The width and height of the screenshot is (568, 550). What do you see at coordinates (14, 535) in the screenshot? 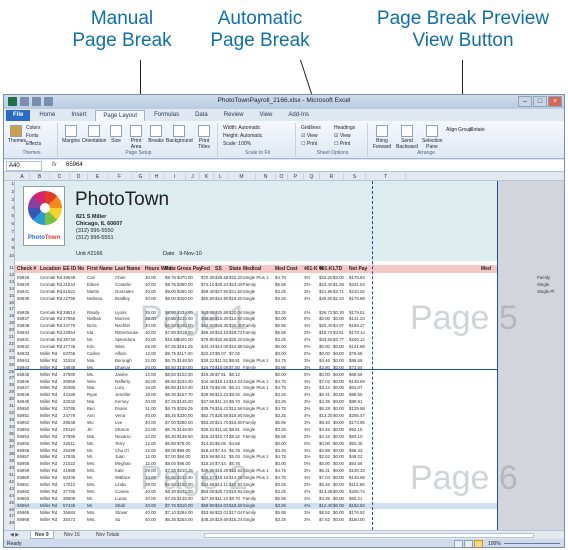
I see `sheet-nav-arrows: ◀ ▶` at bounding box center [14, 535].